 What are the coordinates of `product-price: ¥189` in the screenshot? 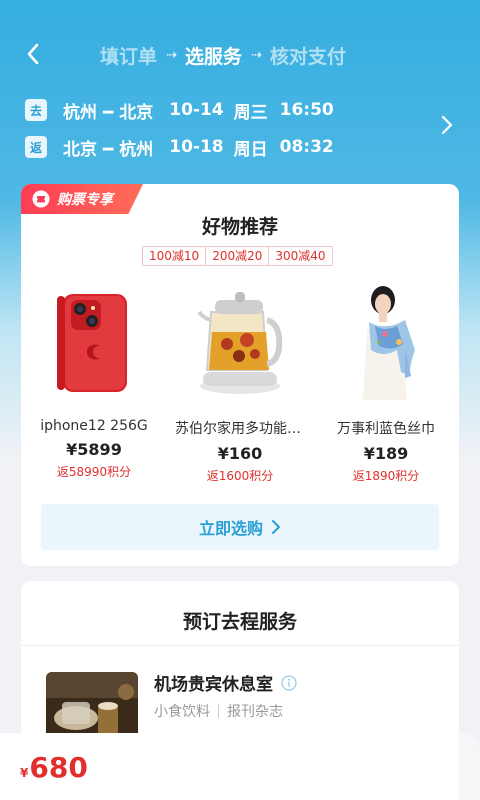 It's located at (386, 453).